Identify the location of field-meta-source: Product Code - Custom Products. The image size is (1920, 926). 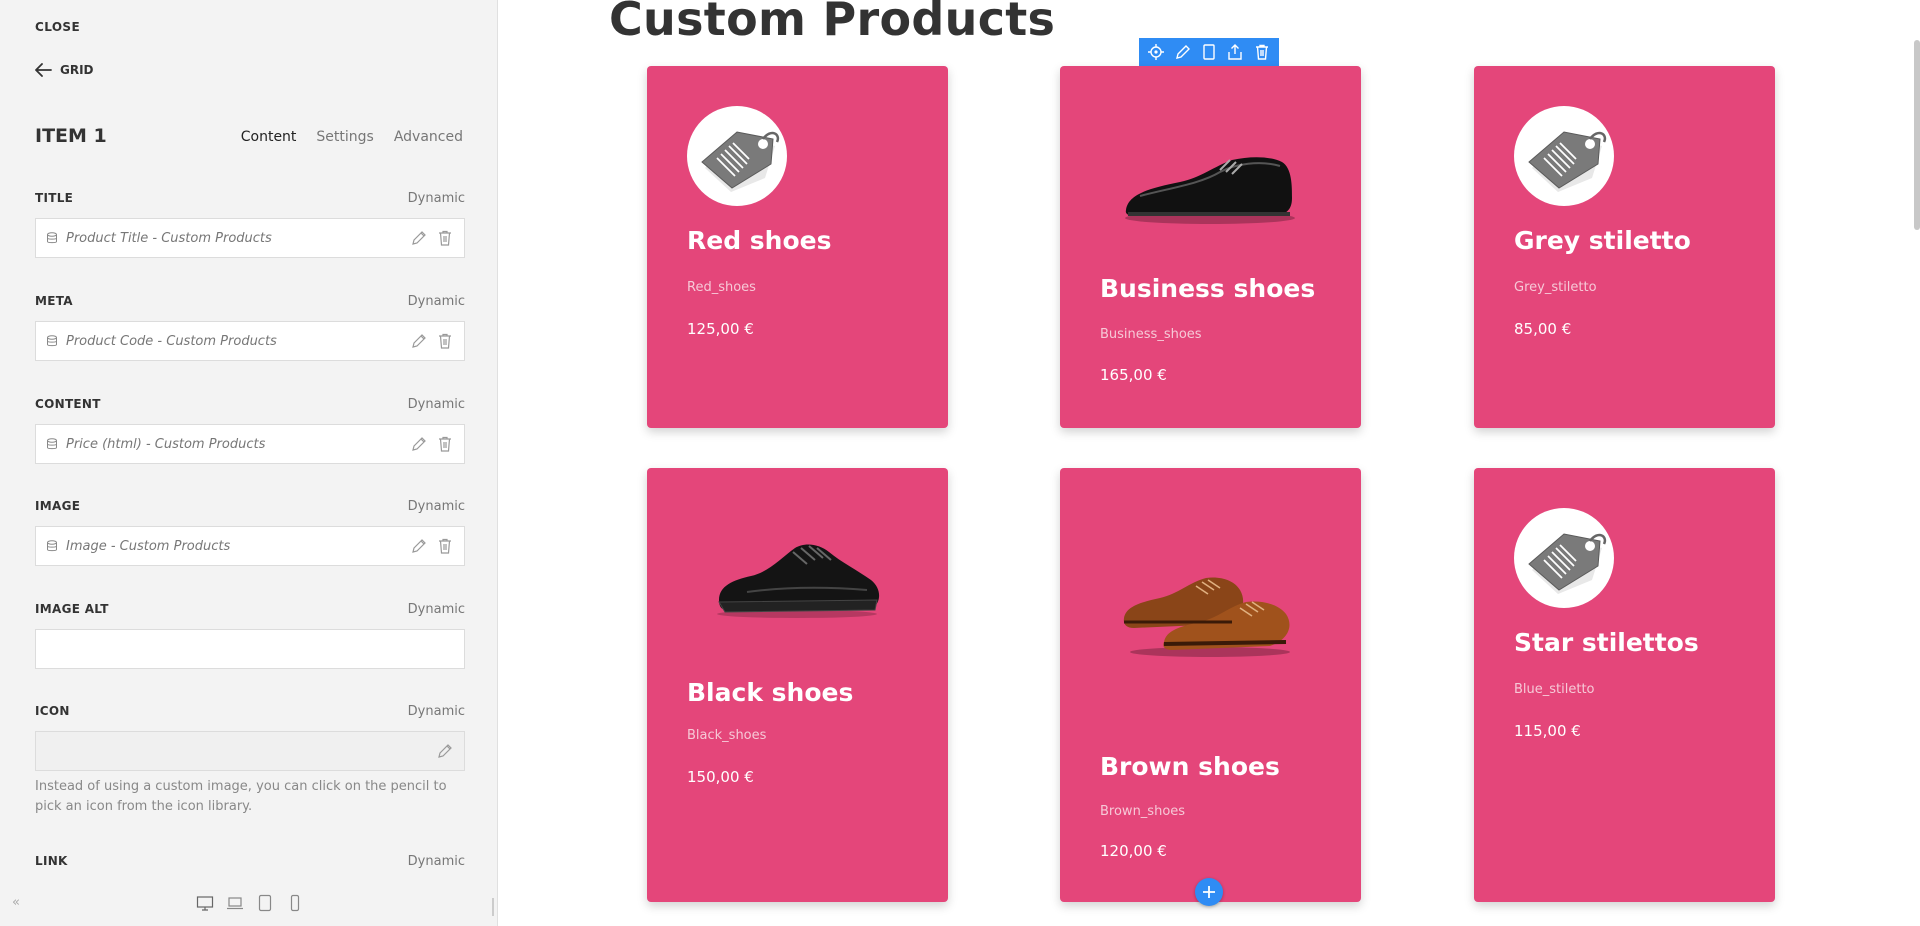
(250, 341).